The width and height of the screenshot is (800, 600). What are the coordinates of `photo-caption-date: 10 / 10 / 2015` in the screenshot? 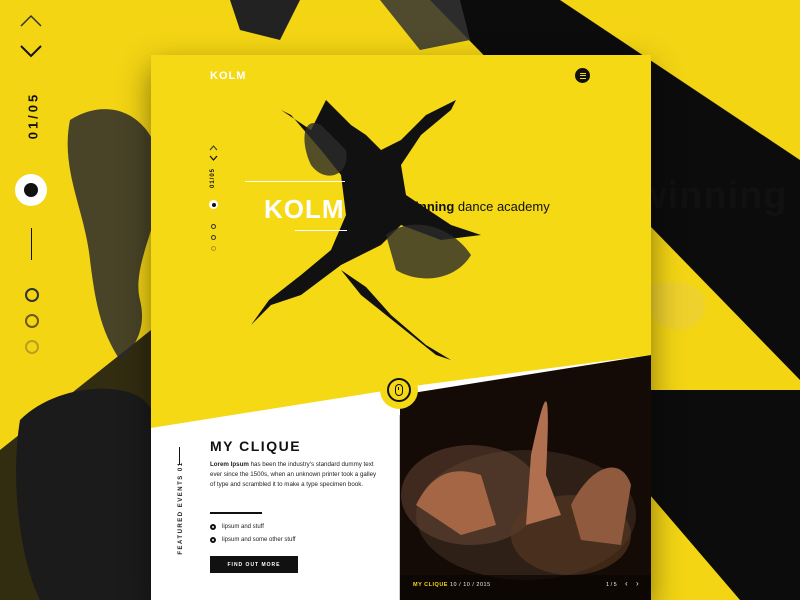 It's located at (470, 585).